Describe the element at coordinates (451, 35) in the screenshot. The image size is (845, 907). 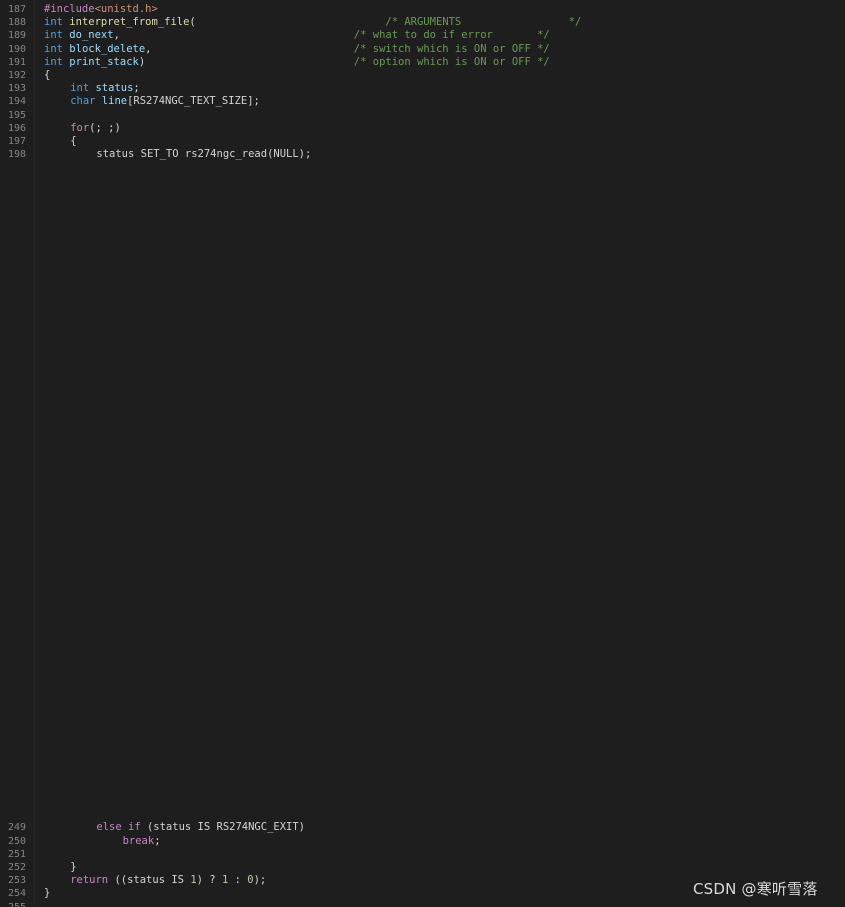
I see `code-token: /* what to do if error */` at that location.